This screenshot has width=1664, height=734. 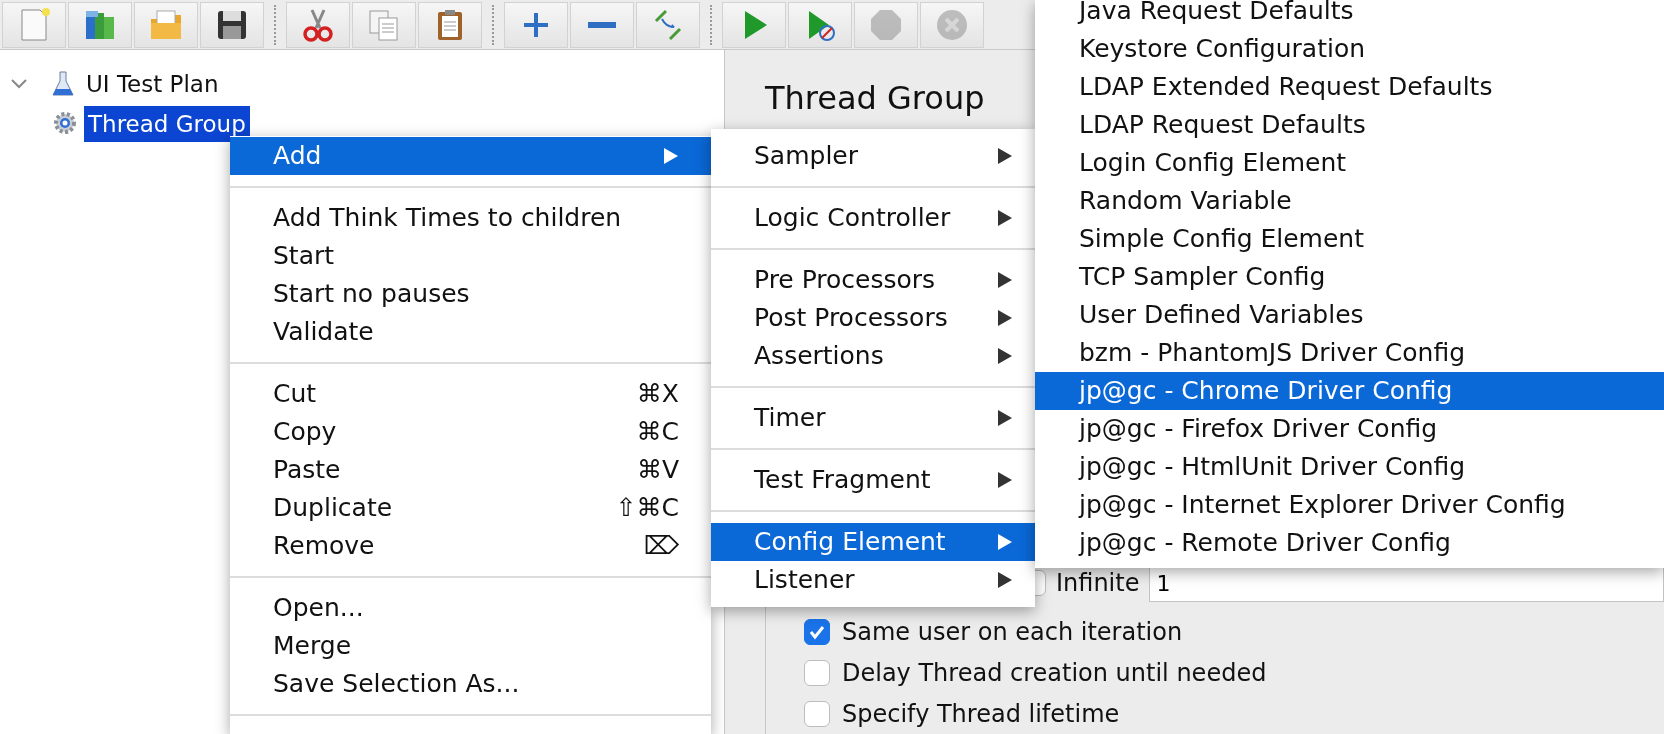 What do you see at coordinates (470, 294) in the screenshot?
I see `menu-item: Start no pauses` at bounding box center [470, 294].